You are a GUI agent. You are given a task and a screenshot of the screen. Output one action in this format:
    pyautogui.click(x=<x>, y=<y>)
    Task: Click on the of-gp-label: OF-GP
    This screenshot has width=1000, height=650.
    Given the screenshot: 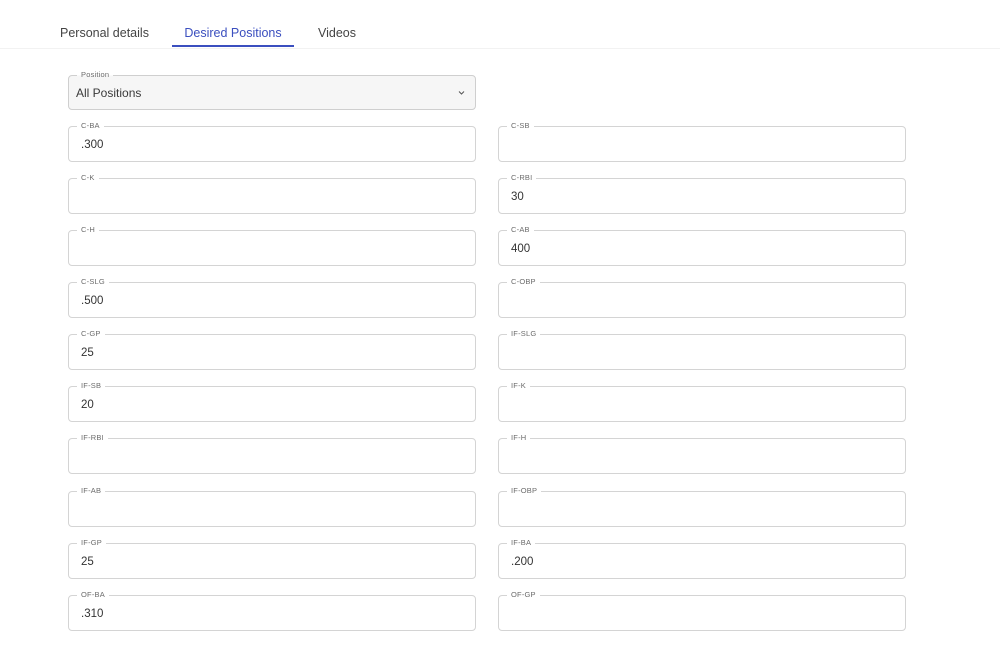 What is the action you would take?
    pyautogui.click(x=523, y=595)
    